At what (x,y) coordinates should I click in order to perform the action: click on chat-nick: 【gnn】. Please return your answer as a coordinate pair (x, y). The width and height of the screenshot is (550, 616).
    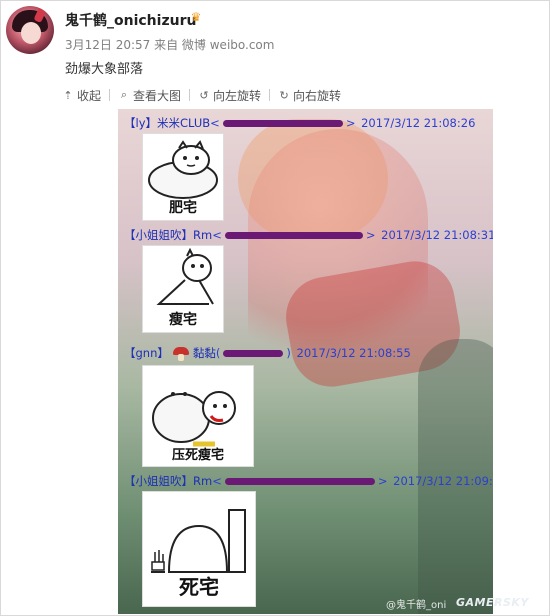
    Looking at the image, I should click on (146, 353).